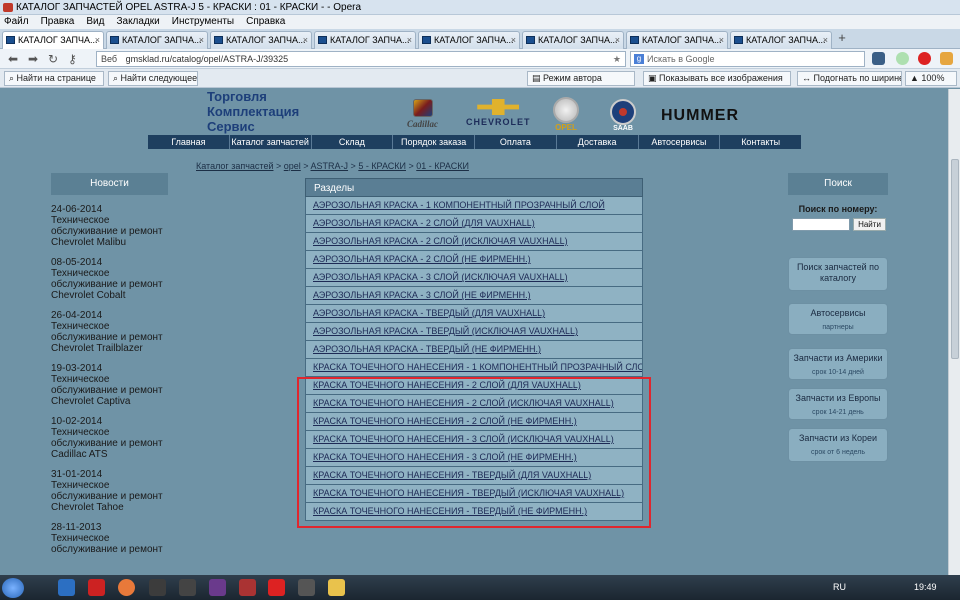 The image size is (960, 600). I want to click on korea-parts-box: Запчасти из Кореи срок от 6 недель, so click(838, 445).